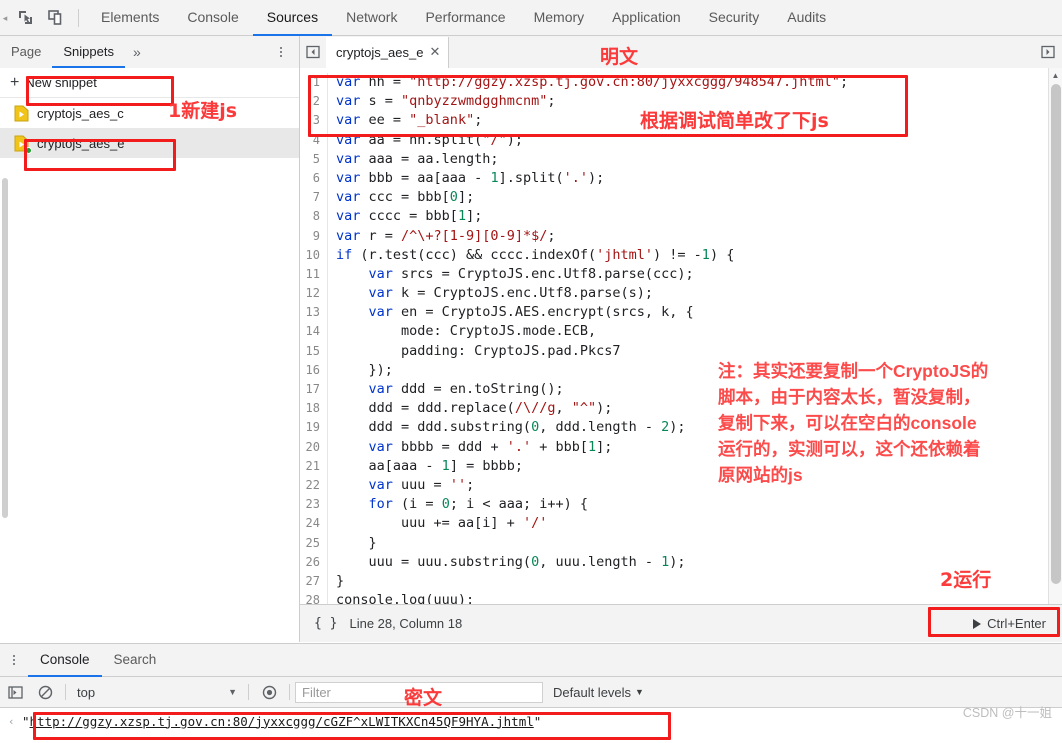 The height and width of the screenshot is (743, 1062). What do you see at coordinates (360, 370) in the screenshot?
I see `code-text: });` at bounding box center [360, 370].